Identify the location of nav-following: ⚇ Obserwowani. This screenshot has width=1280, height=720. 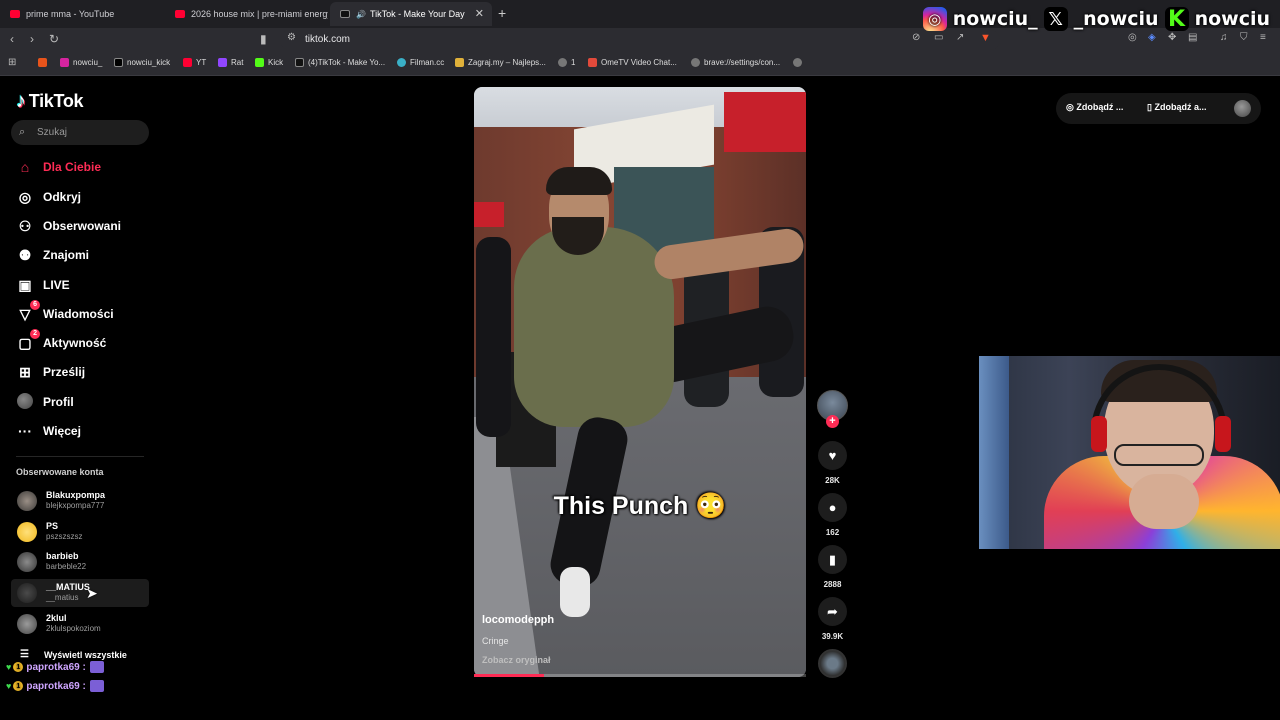
(68, 226).